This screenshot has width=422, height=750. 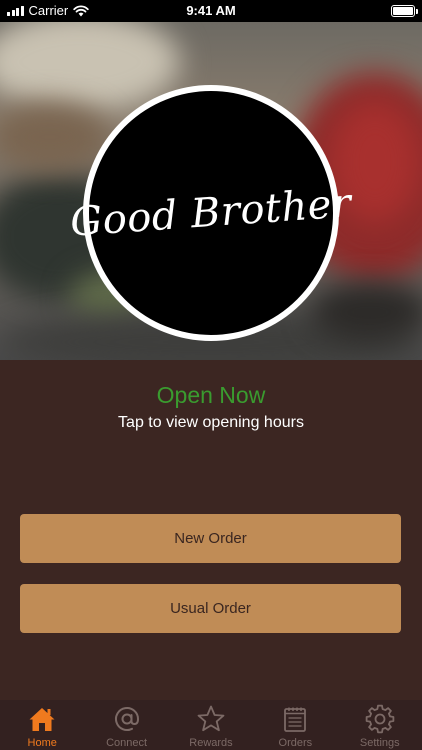 I want to click on gear-icon, so click(x=380, y=719).